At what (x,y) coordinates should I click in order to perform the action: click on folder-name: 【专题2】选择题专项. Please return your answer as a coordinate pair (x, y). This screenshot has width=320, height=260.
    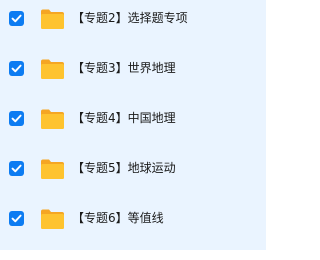
    Looking at the image, I should click on (130, 18).